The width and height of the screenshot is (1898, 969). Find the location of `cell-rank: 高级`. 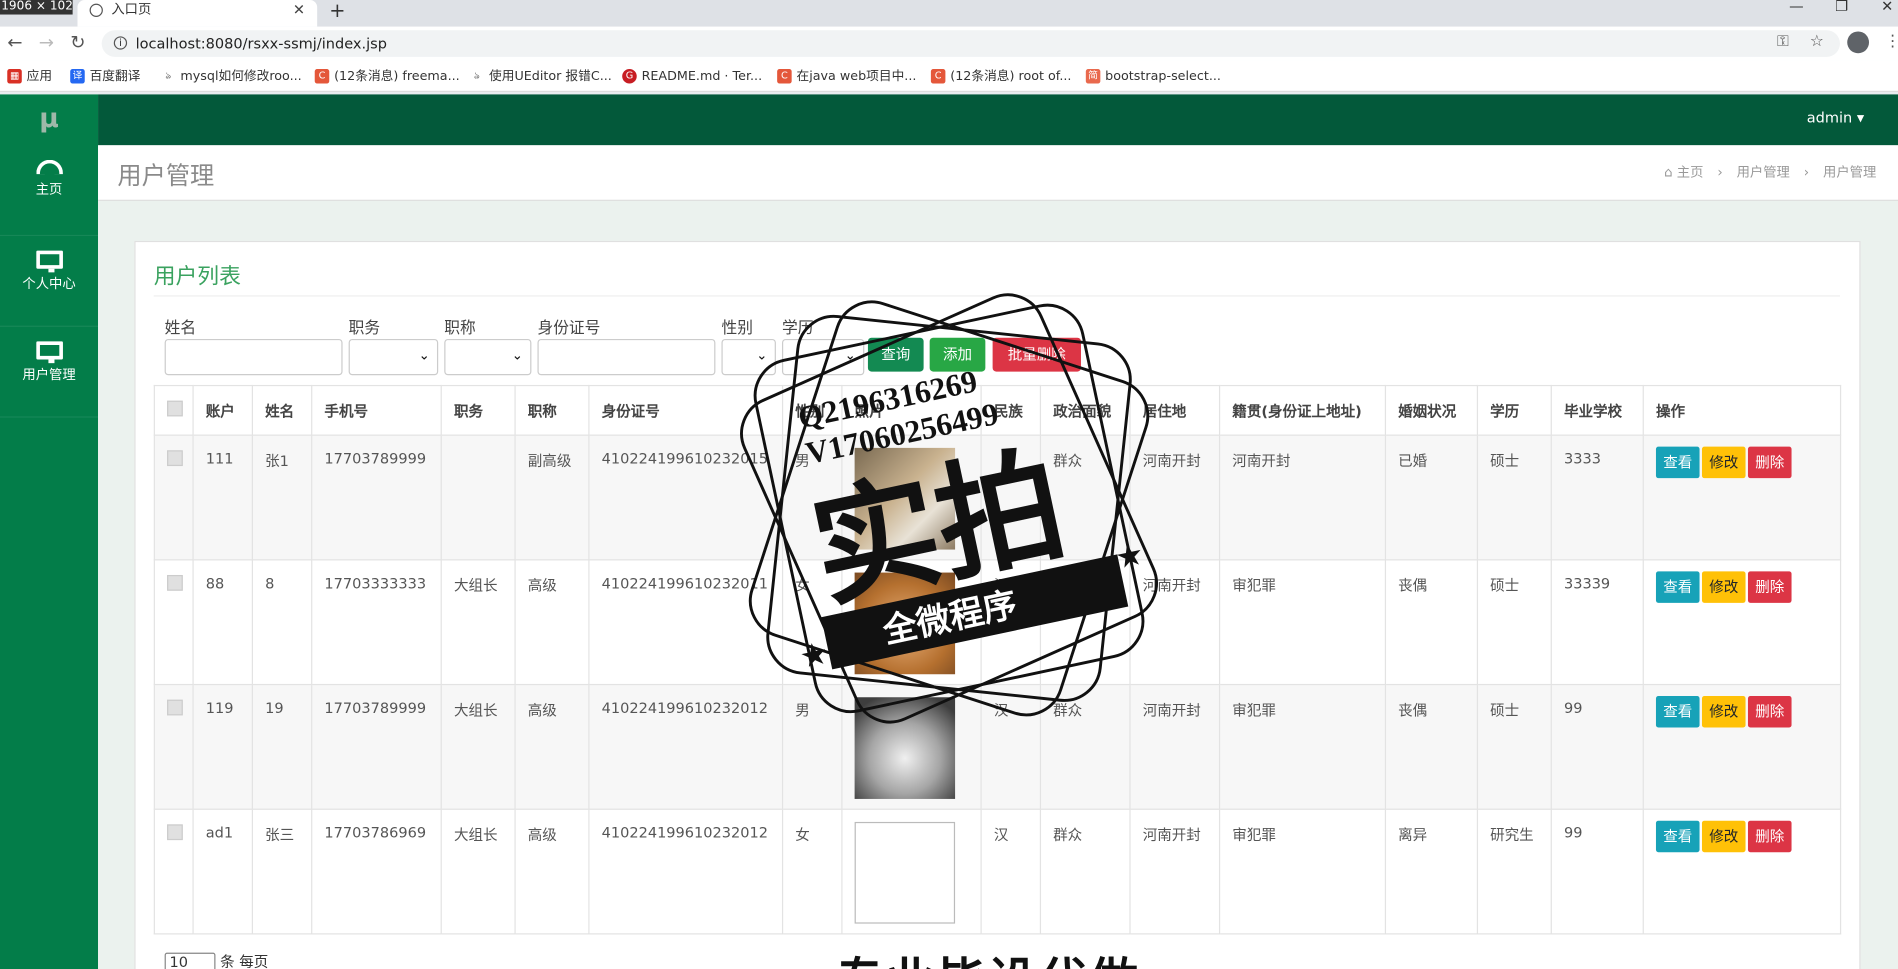

cell-rank: 高级 is located at coordinates (552, 871).